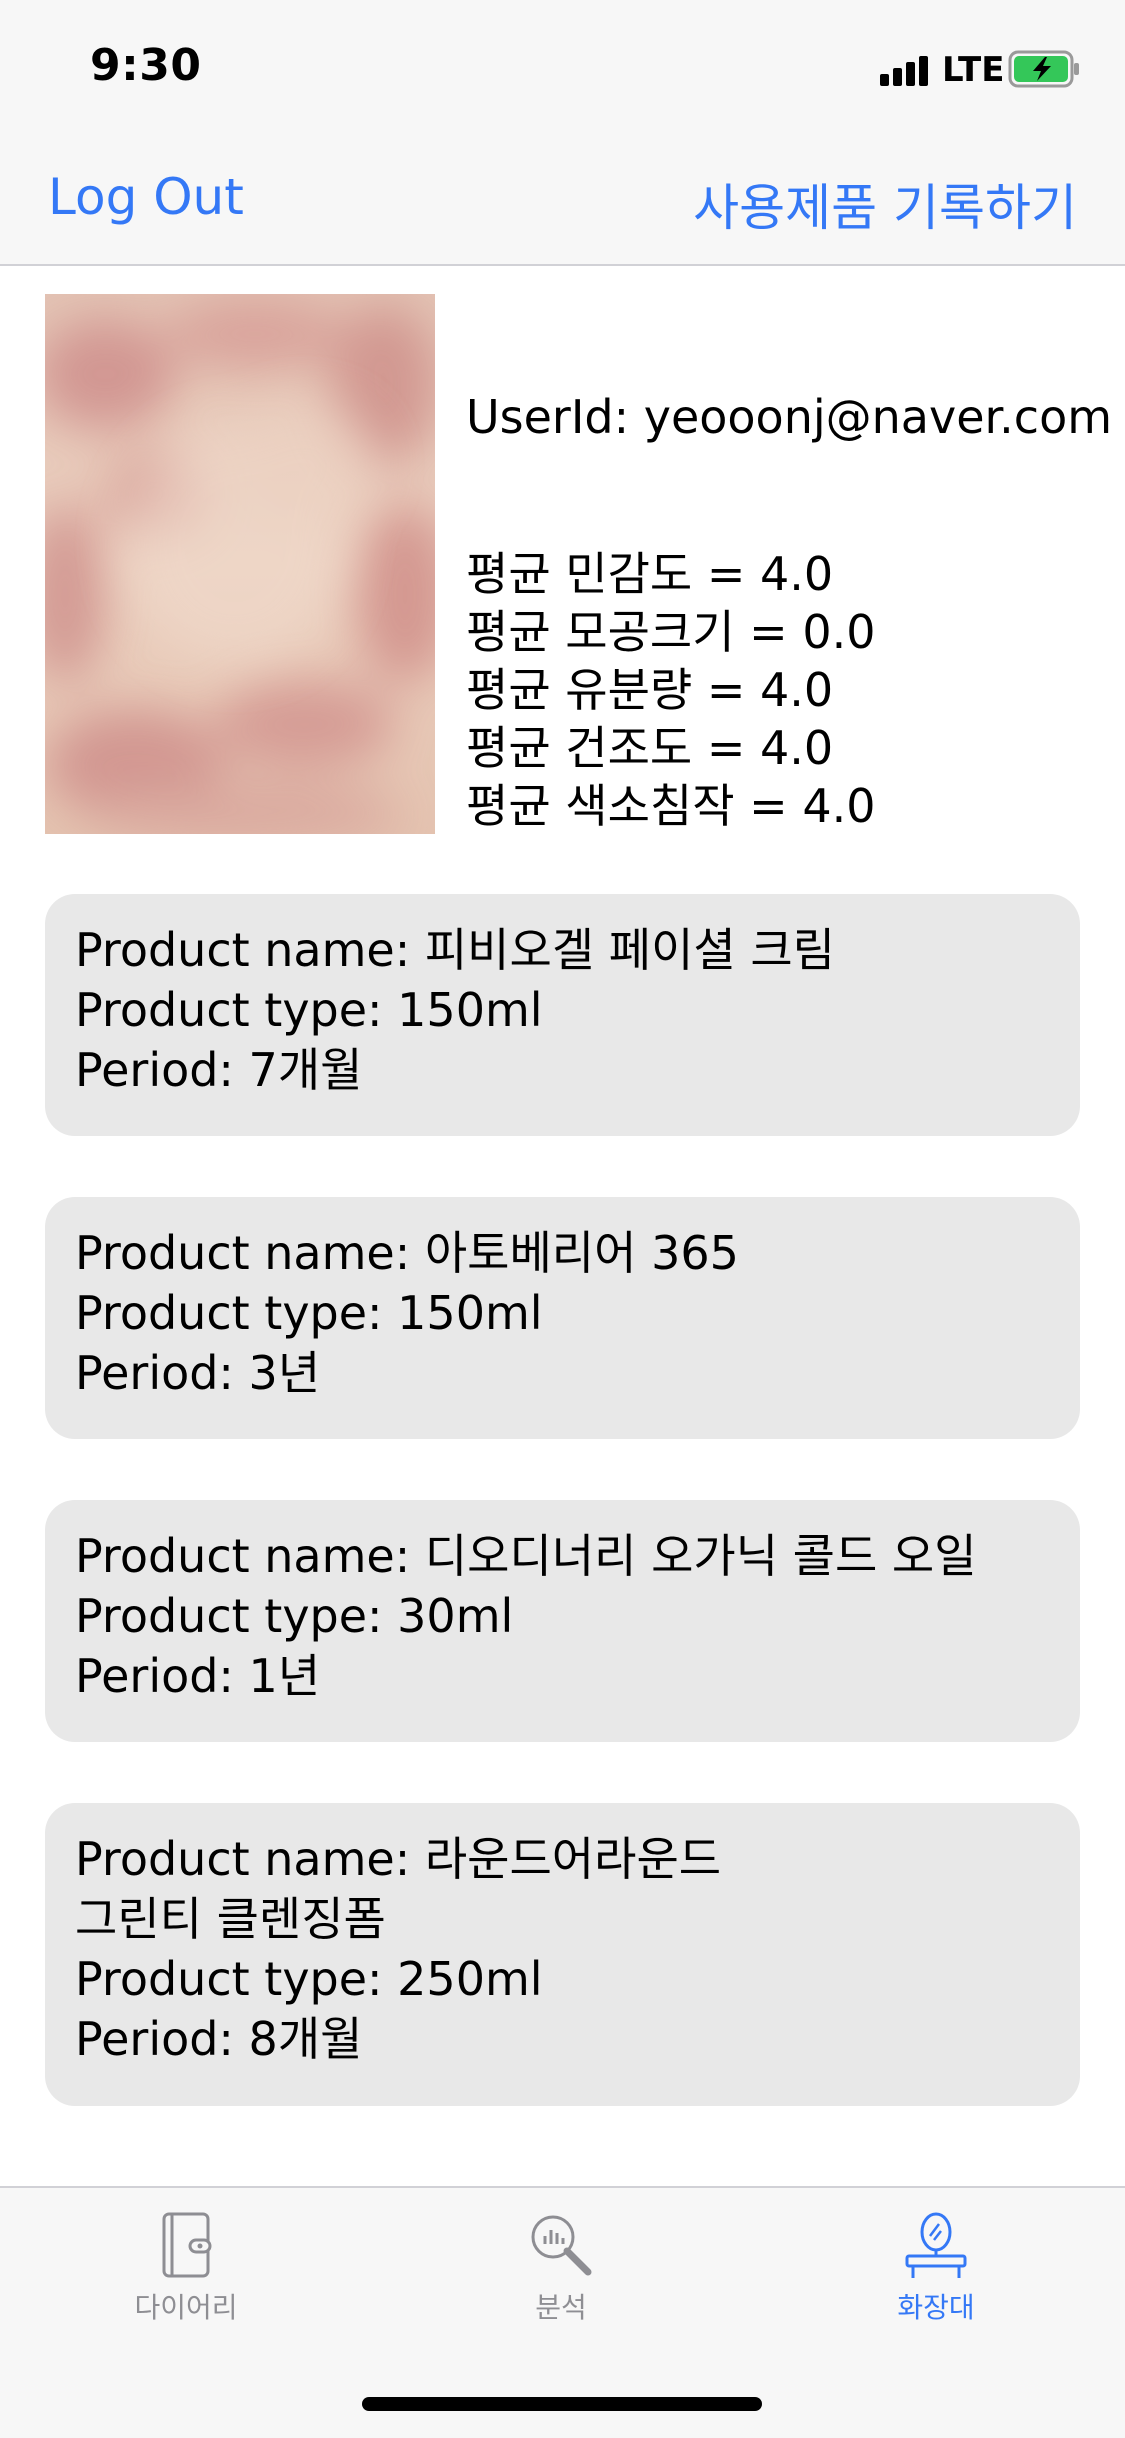 The width and height of the screenshot is (1125, 2438). What do you see at coordinates (1043, 69) in the screenshot?
I see `battery-charging-icon` at bounding box center [1043, 69].